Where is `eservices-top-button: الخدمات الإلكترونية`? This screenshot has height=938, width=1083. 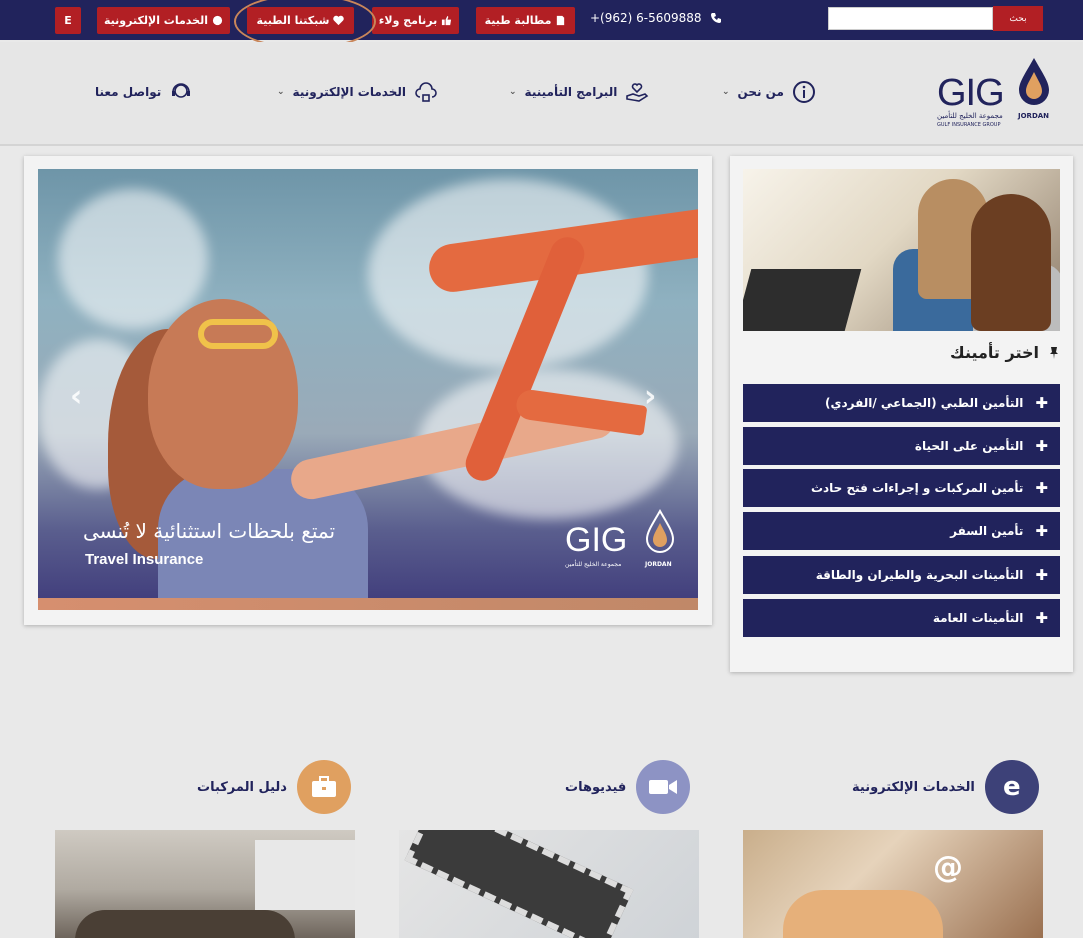
eservices-top-button: الخدمات الإلكترونية is located at coordinates (163, 20).